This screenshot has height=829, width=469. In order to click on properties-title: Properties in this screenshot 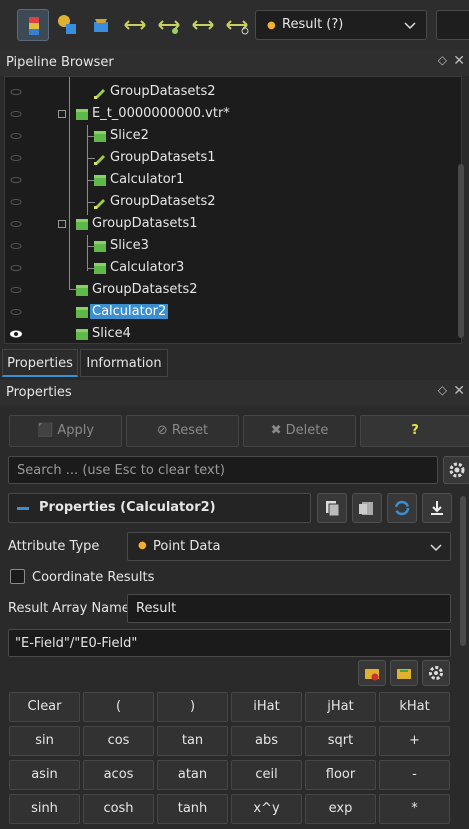, I will do `click(39, 392)`.